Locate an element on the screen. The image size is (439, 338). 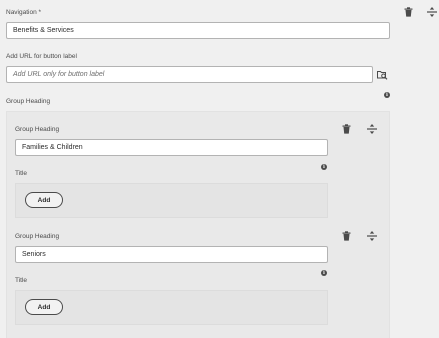
url-input: Add URL only for button label is located at coordinates (189, 74).